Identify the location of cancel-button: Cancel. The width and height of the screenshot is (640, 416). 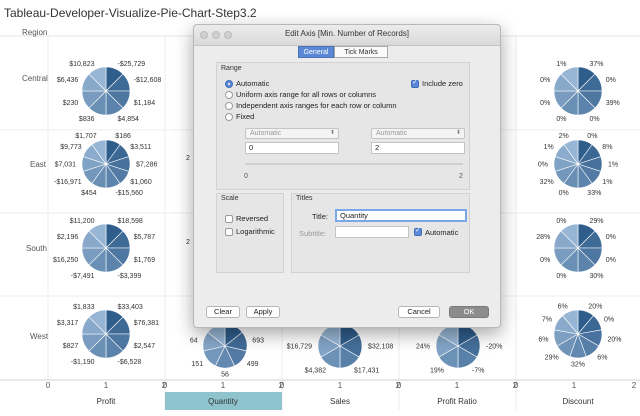
(419, 312).